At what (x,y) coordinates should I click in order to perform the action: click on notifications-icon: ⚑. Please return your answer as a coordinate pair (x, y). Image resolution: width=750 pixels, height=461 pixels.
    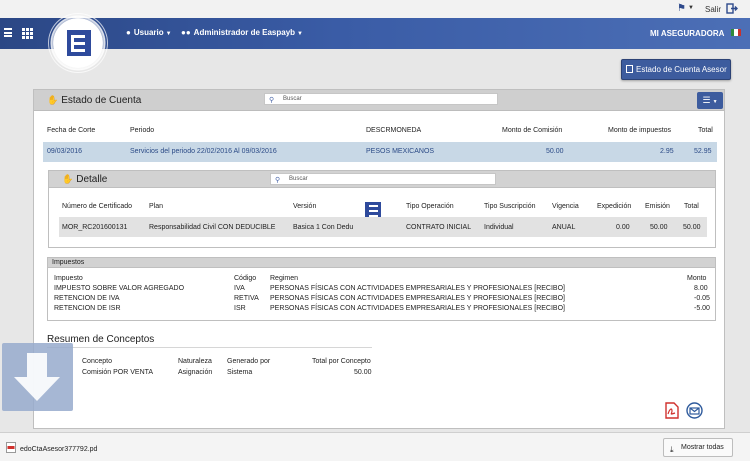
    Looking at the image, I should click on (681, 9).